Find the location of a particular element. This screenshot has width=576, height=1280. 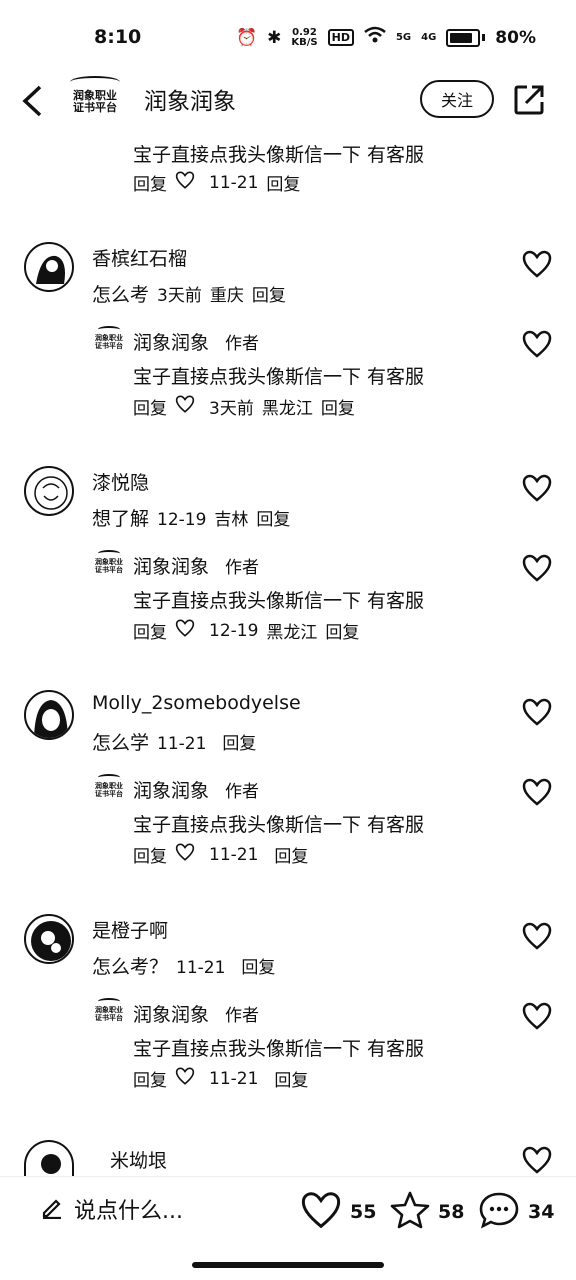

comment-count: 34 is located at coordinates (541, 1212).